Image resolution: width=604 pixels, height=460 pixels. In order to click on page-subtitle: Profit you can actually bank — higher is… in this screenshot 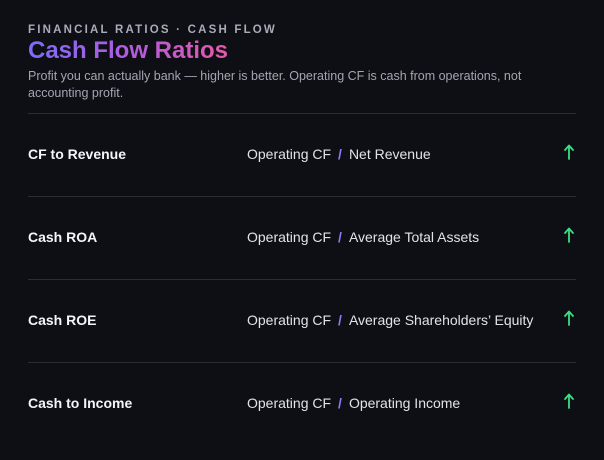, I will do `click(275, 84)`.